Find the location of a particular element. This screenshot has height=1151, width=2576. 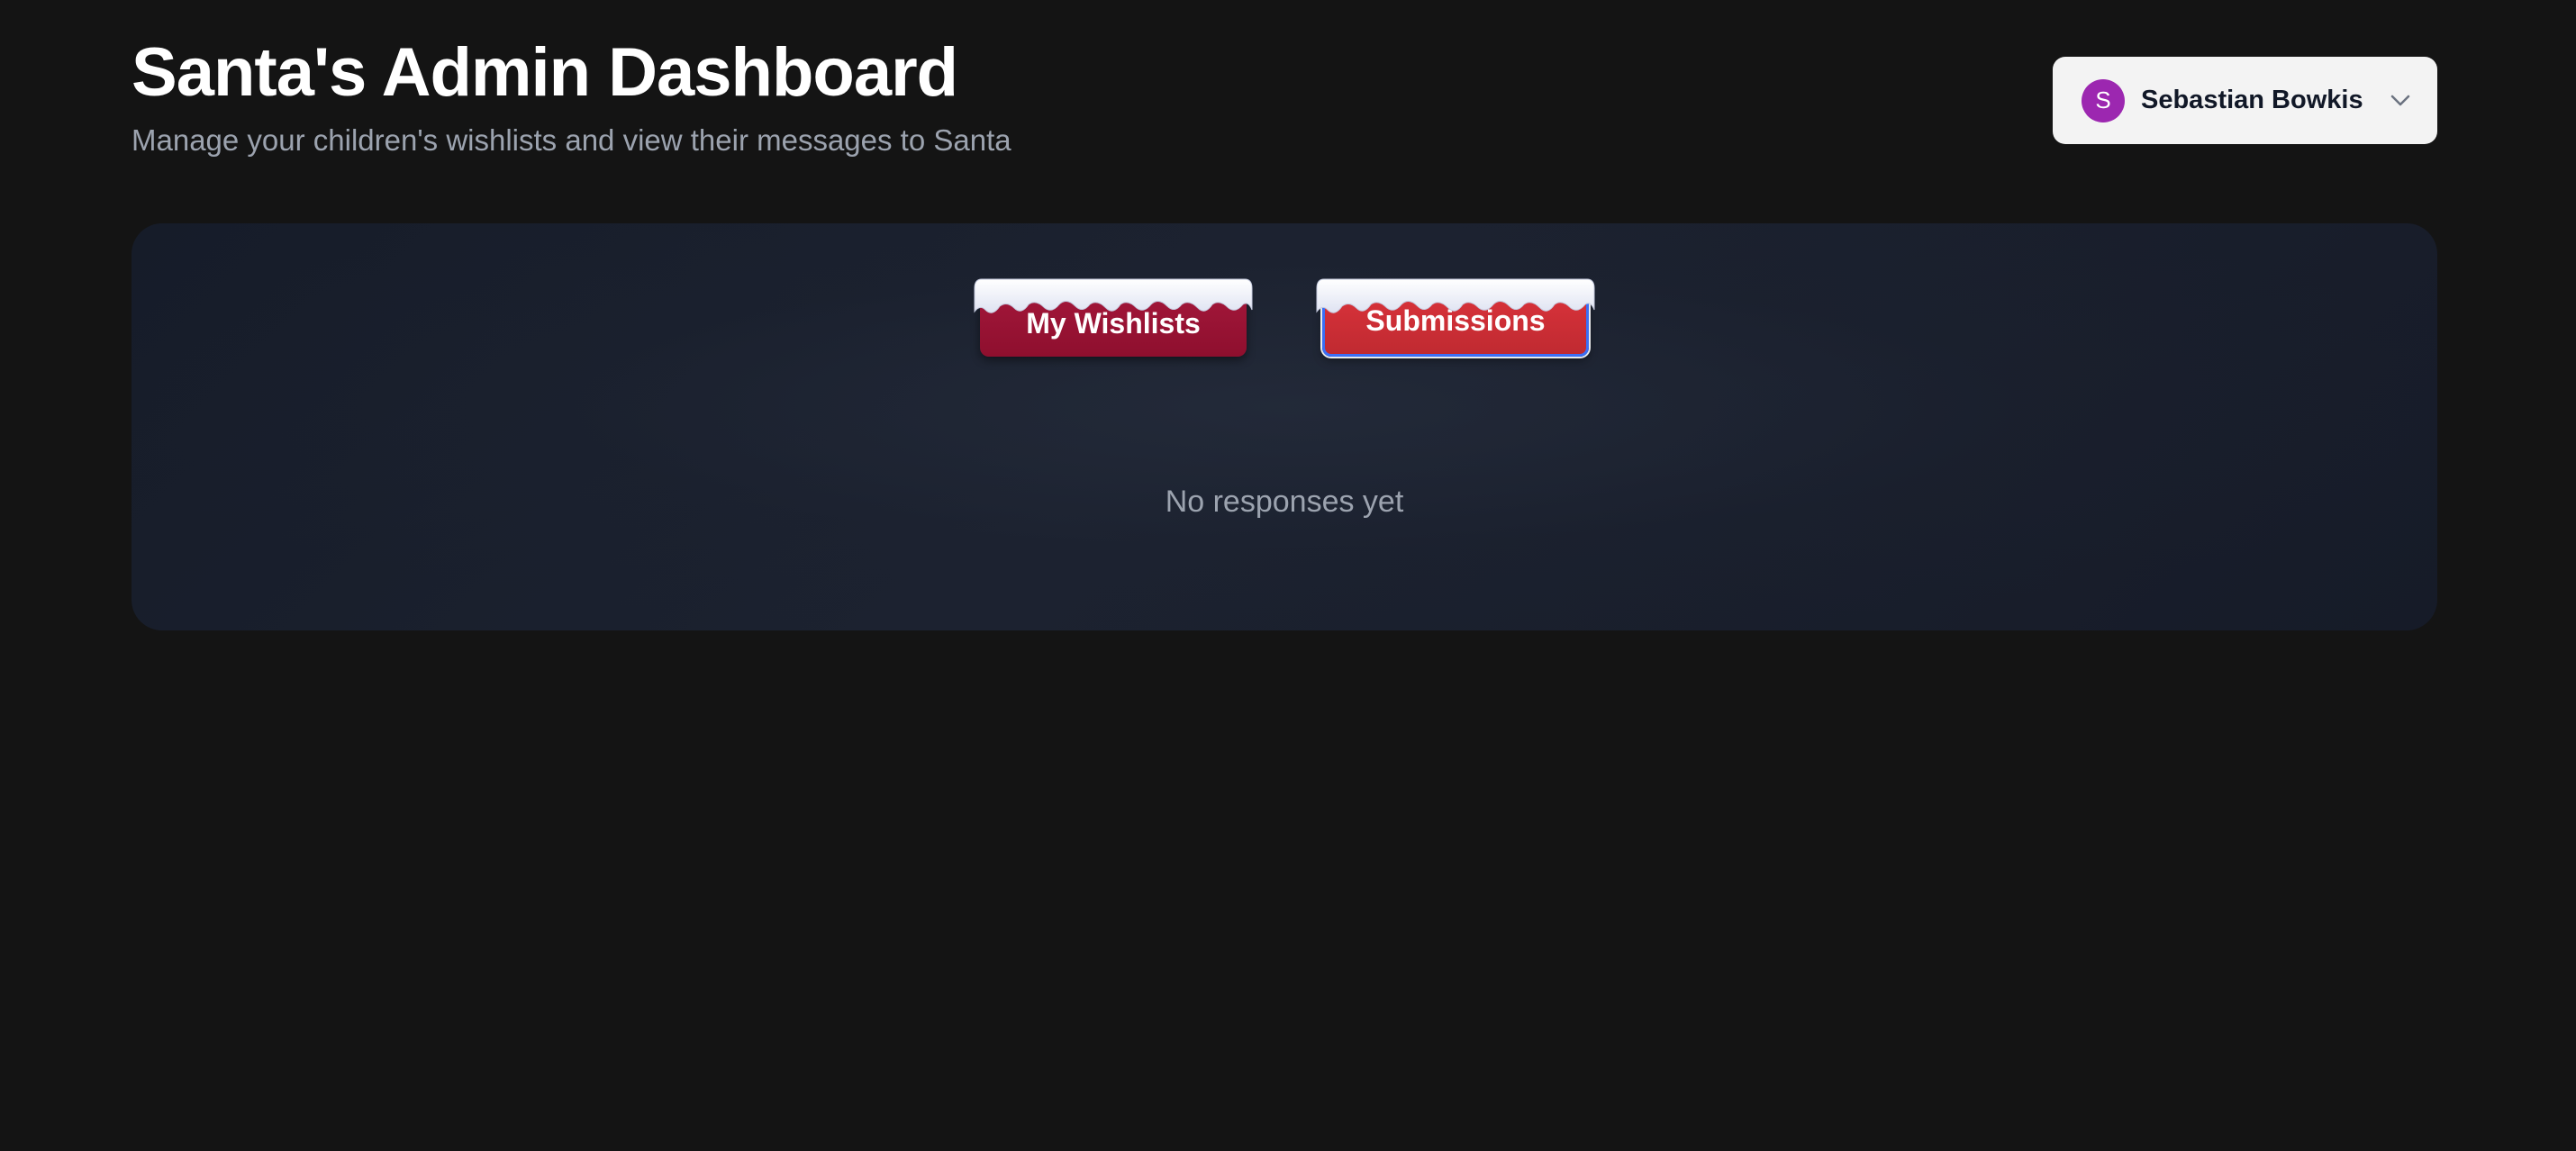

chevron-down-icon is located at coordinates (2400, 101).